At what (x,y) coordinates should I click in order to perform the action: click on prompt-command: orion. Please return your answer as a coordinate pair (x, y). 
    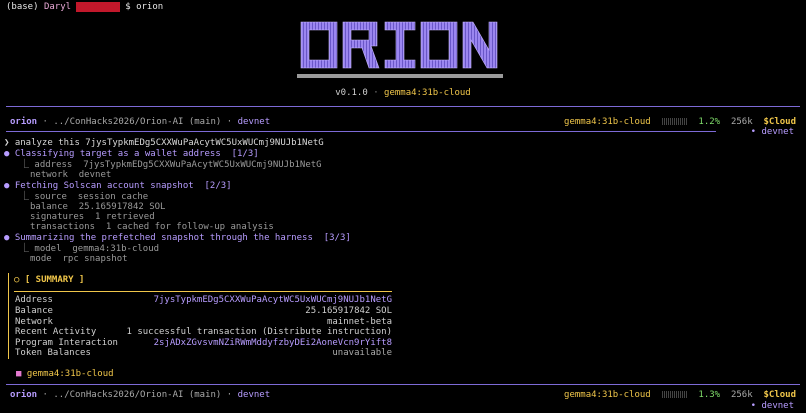
    Looking at the image, I should click on (150, 7).